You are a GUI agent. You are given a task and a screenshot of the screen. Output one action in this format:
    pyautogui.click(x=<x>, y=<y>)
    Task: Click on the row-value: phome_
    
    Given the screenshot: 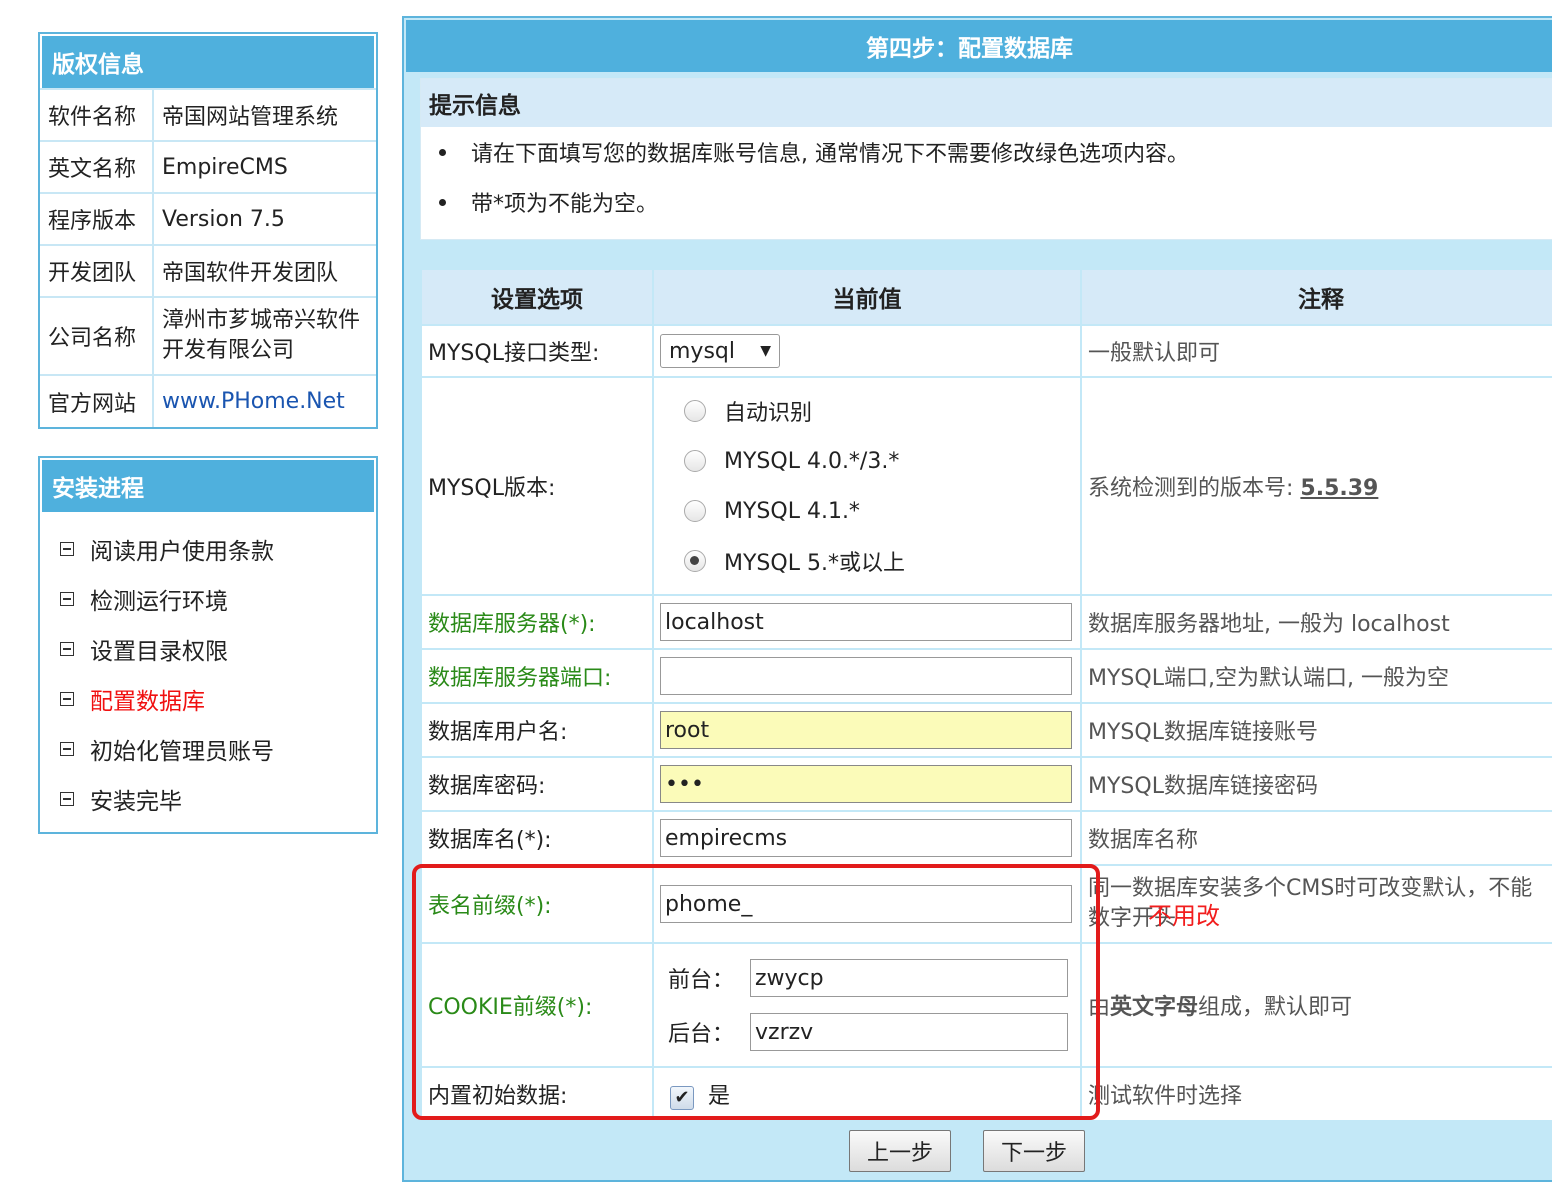 What is the action you would take?
    pyautogui.click(x=867, y=904)
    